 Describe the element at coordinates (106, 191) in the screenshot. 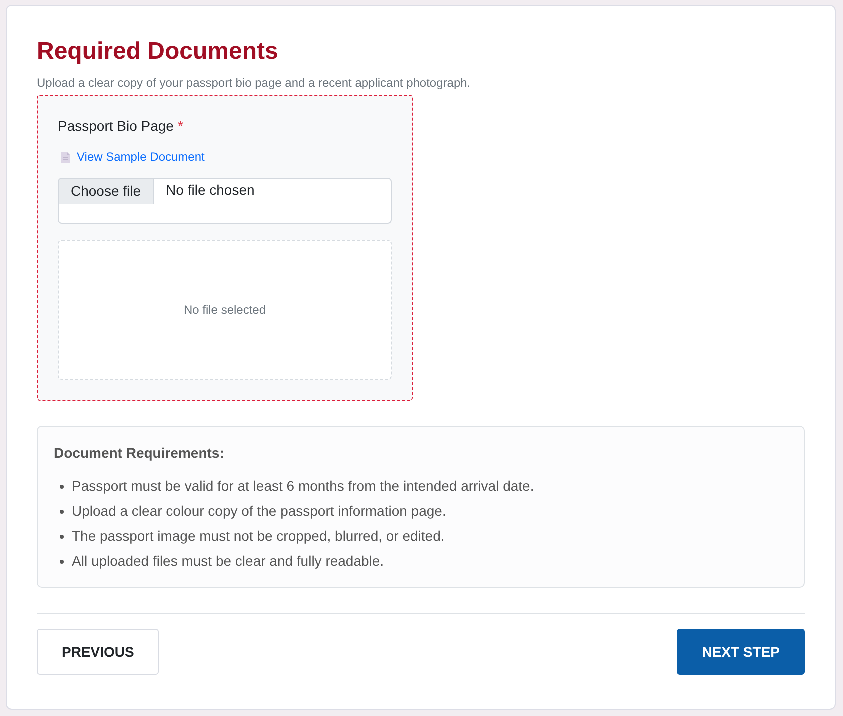

I see `choose-file-button: Choose file` at that location.